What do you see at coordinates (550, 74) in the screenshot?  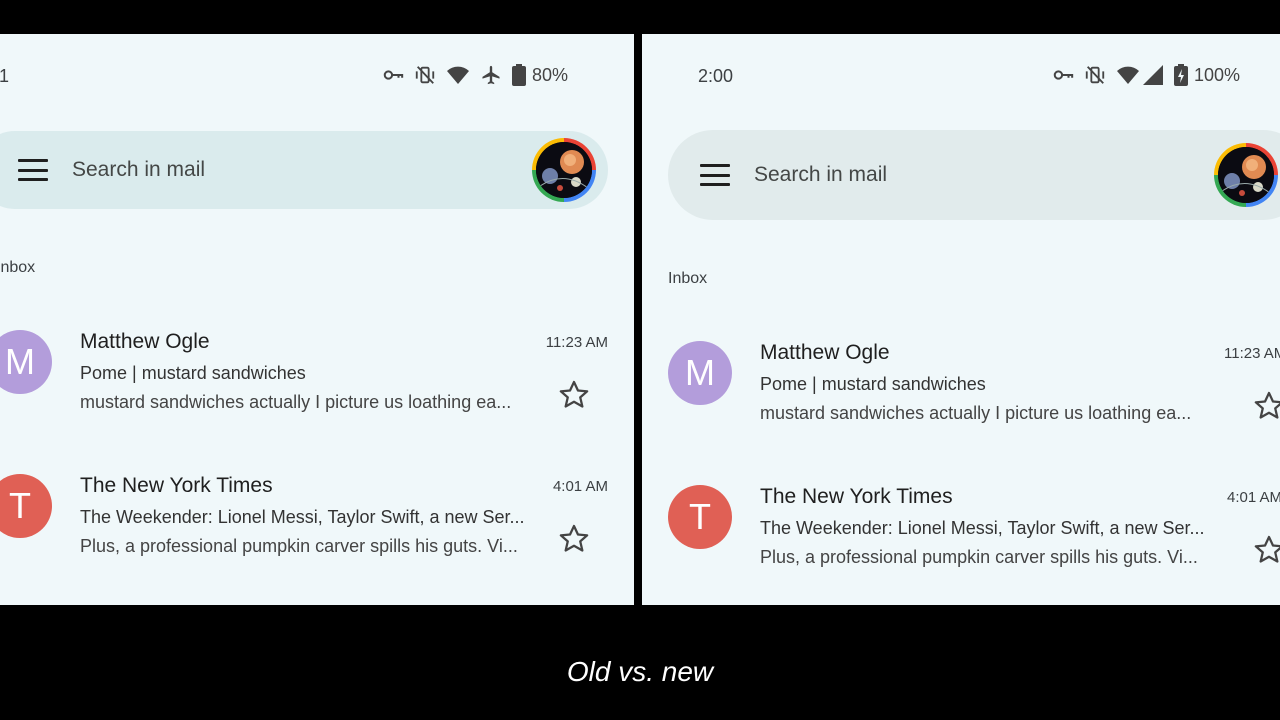 I see `battery-percent: 80%` at bounding box center [550, 74].